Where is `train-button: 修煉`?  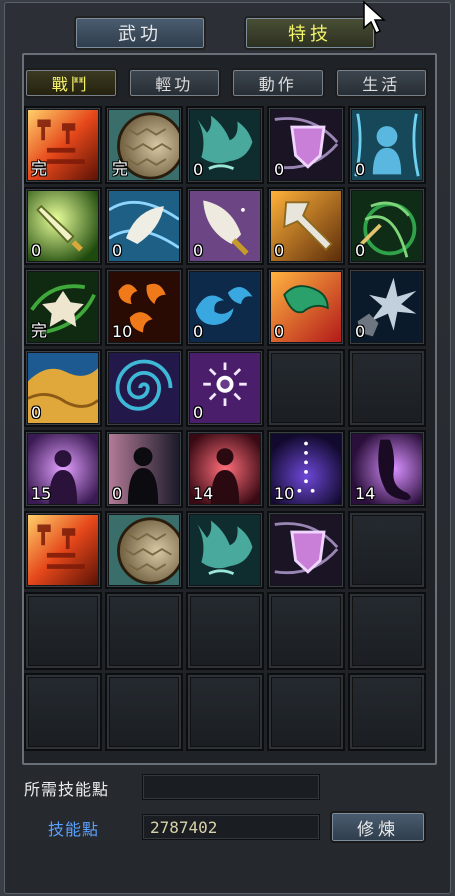 train-button: 修煉 is located at coordinates (378, 827).